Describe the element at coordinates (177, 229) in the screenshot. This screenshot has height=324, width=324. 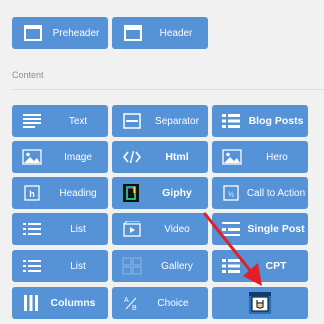
I see `video-label: Video` at that location.